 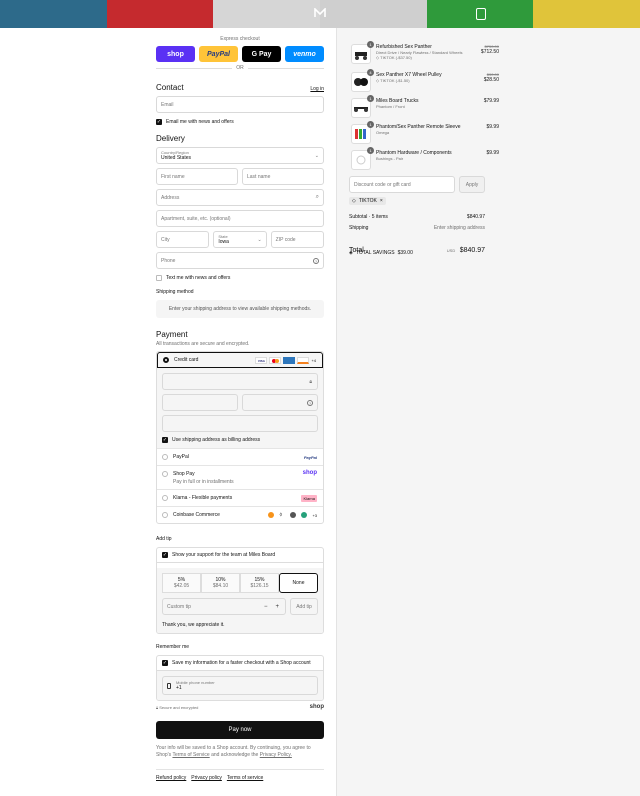 What do you see at coordinates (196, 218) in the screenshot?
I see `apartment-placeholder: Apartment, suite, etc. (optional)` at bounding box center [196, 218].